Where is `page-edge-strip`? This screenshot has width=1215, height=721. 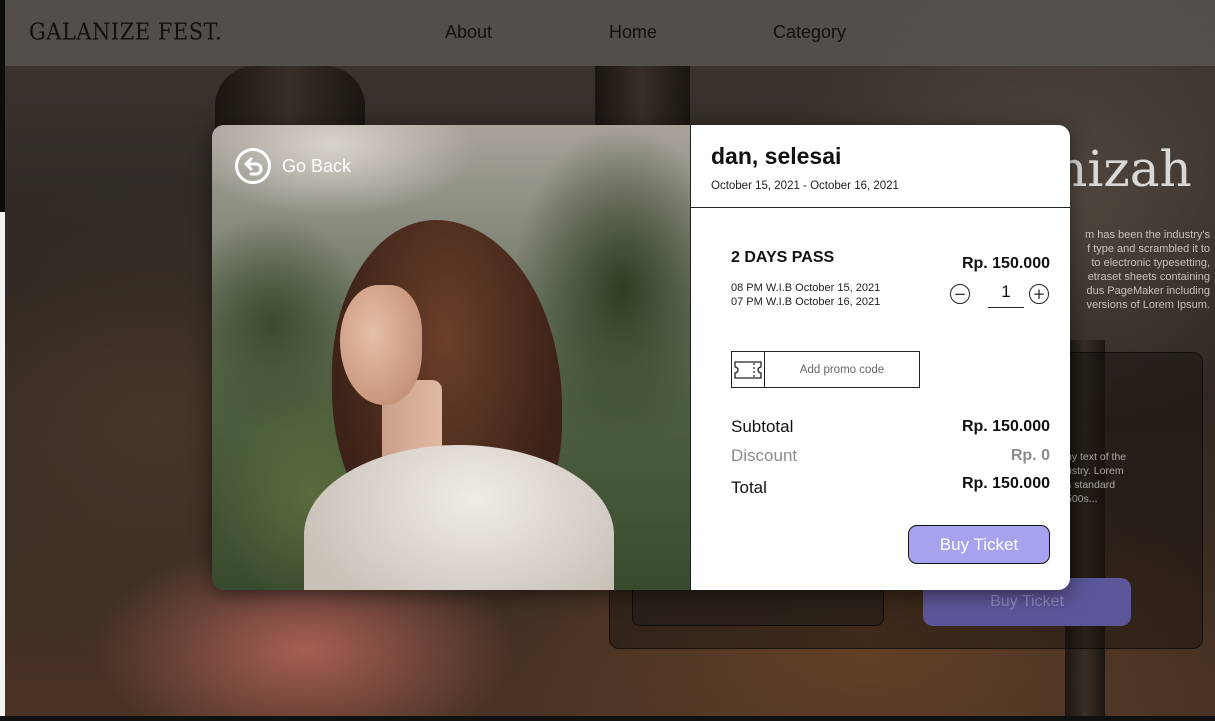 page-edge-strip is located at coordinates (2, 466).